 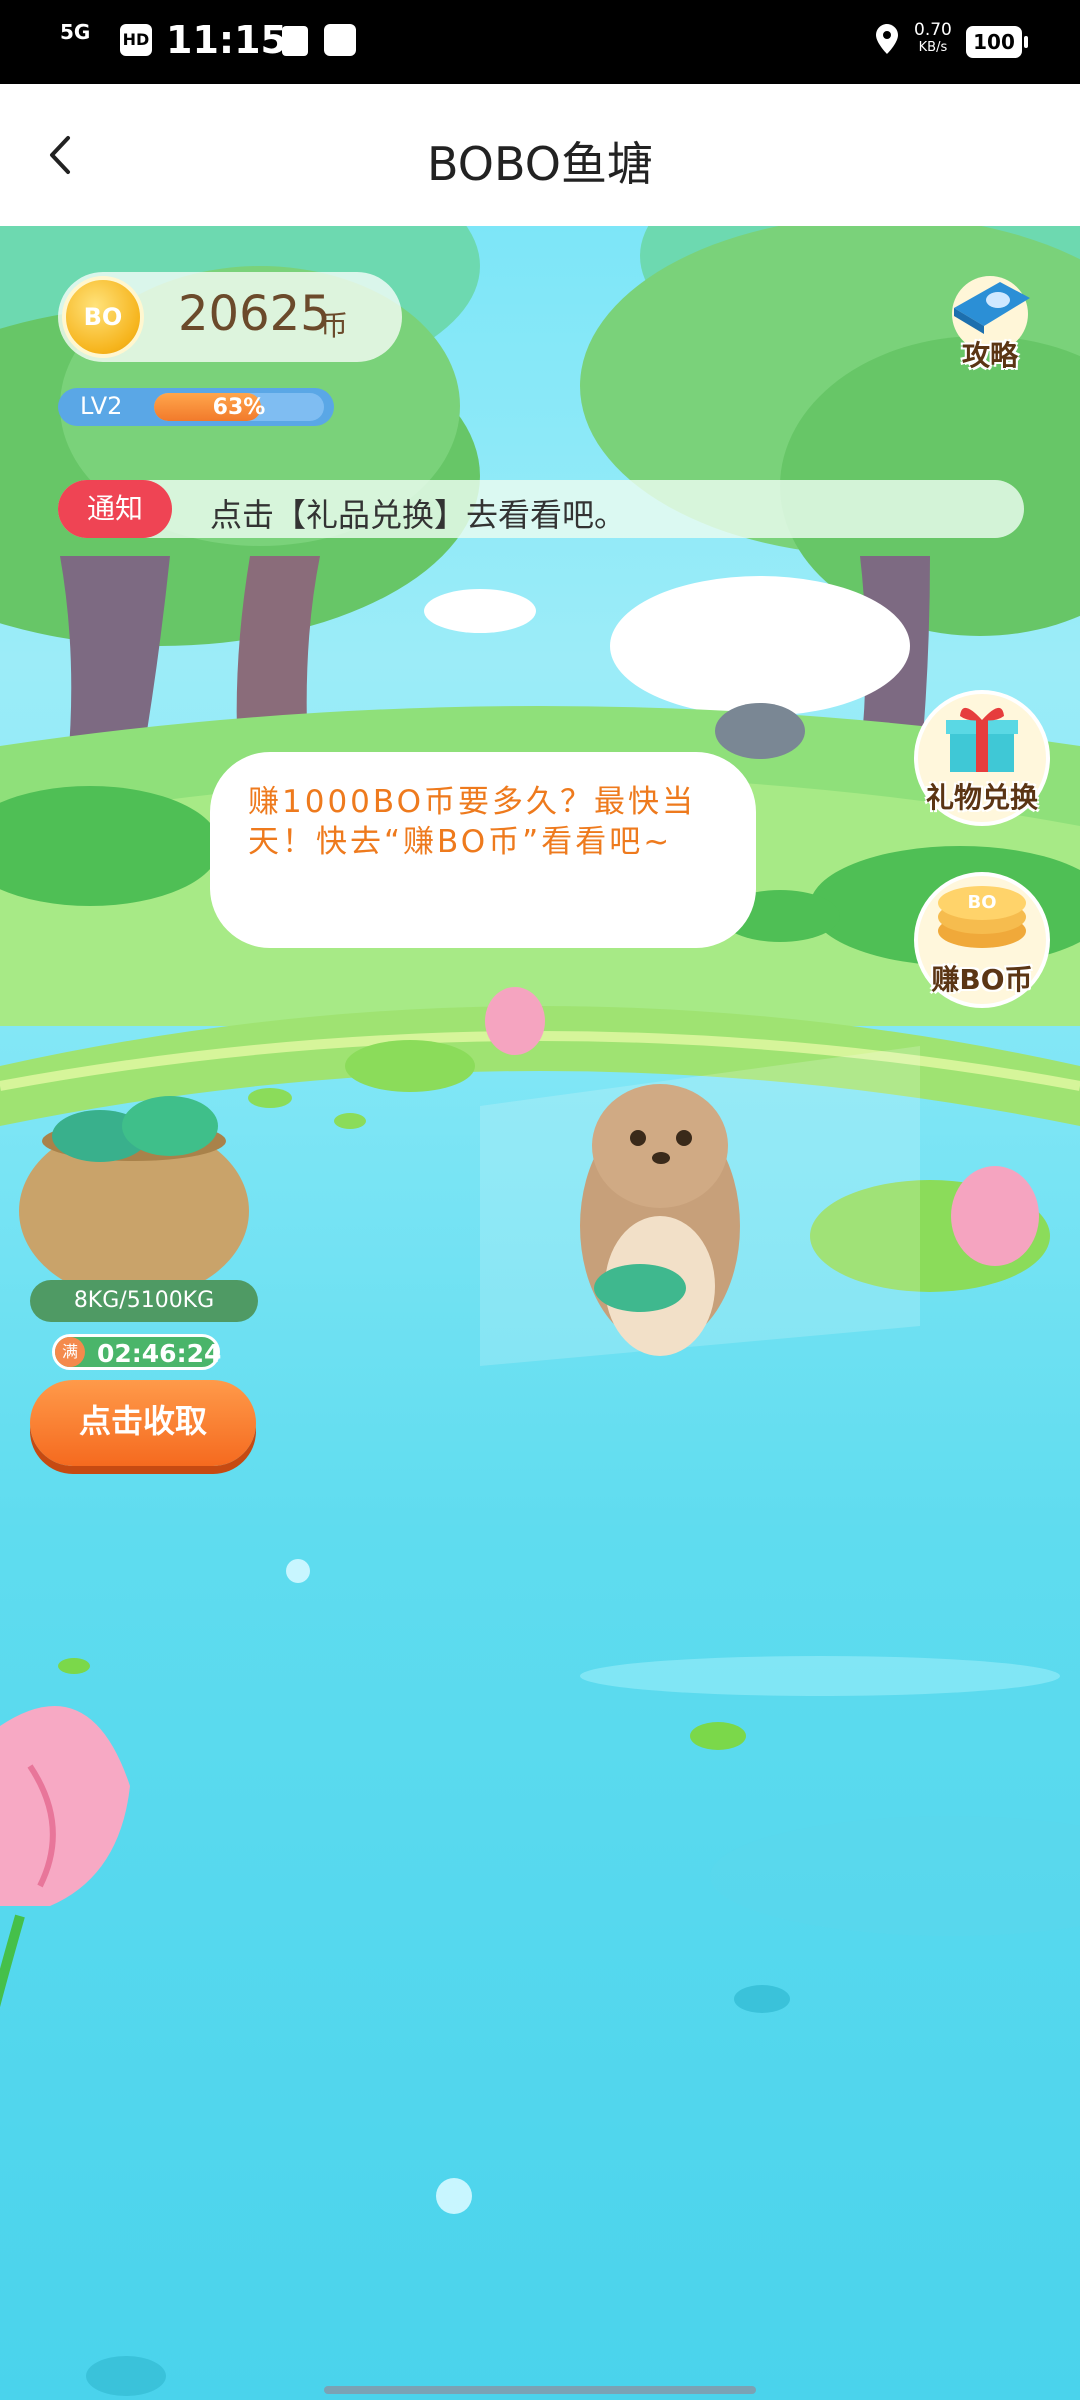 What do you see at coordinates (295, 41) in the screenshot?
I see `task-check-icon` at bounding box center [295, 41].